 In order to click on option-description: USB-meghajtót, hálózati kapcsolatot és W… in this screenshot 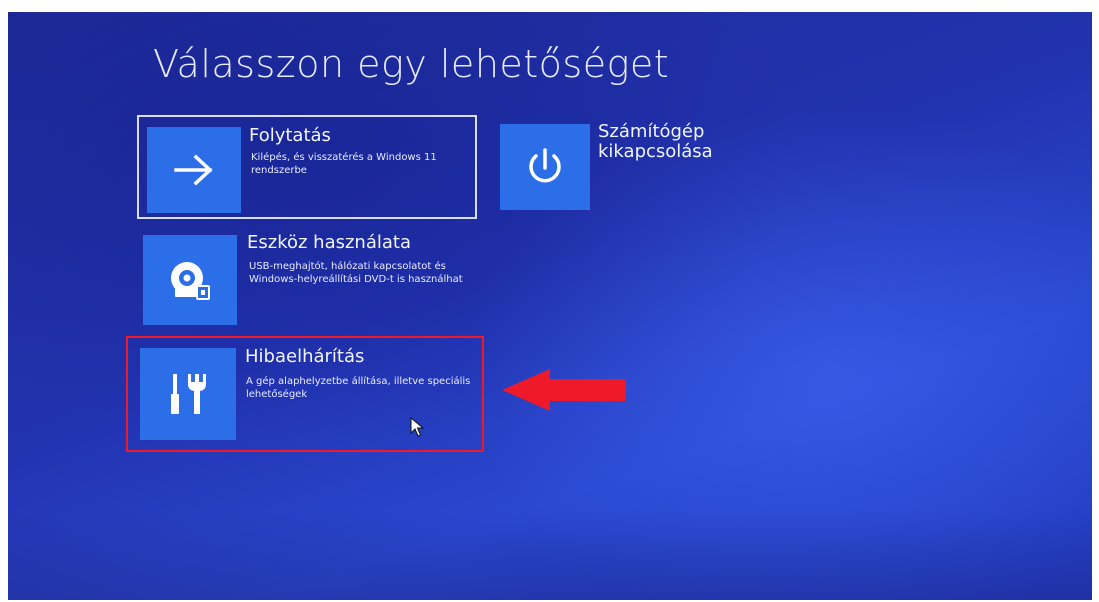, I will do `click(356, 273)`.